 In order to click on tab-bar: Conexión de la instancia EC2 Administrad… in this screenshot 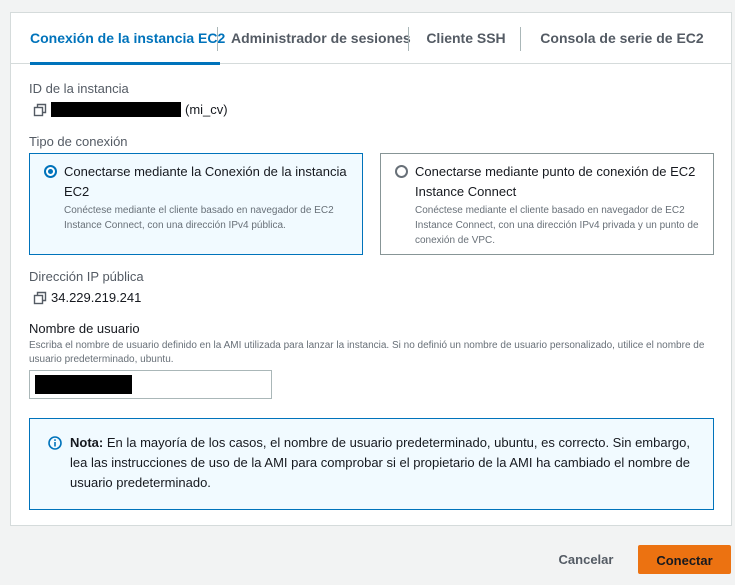, I will do `click(371, 39)`.